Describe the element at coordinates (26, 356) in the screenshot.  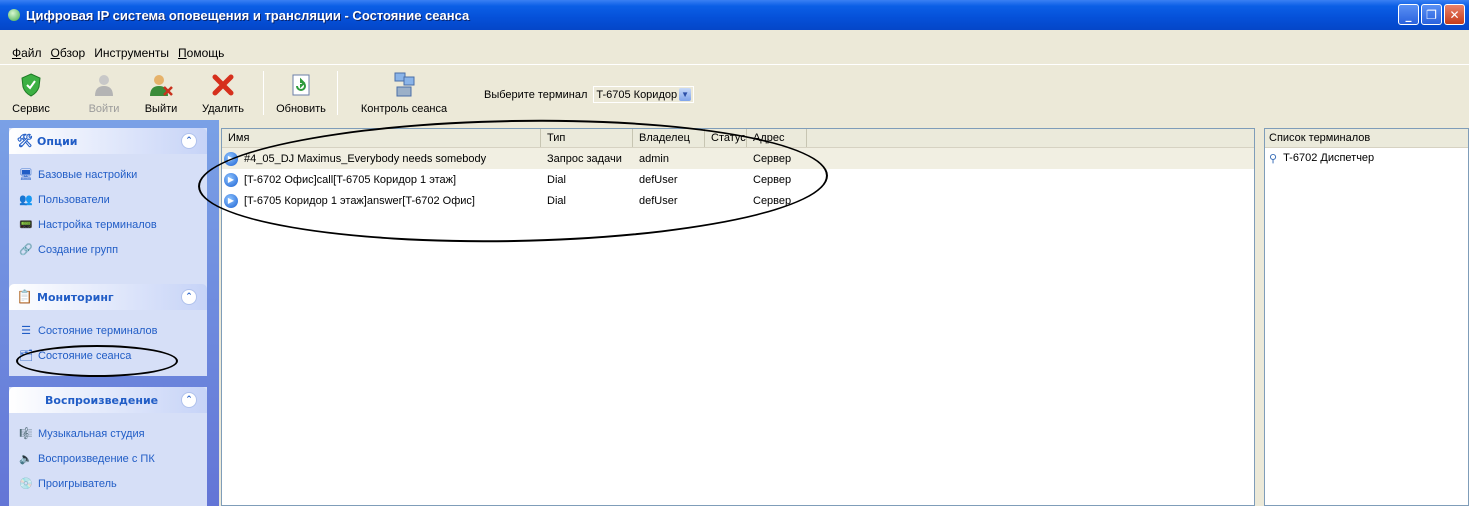
I see `session-icon: 🗂` at that location.